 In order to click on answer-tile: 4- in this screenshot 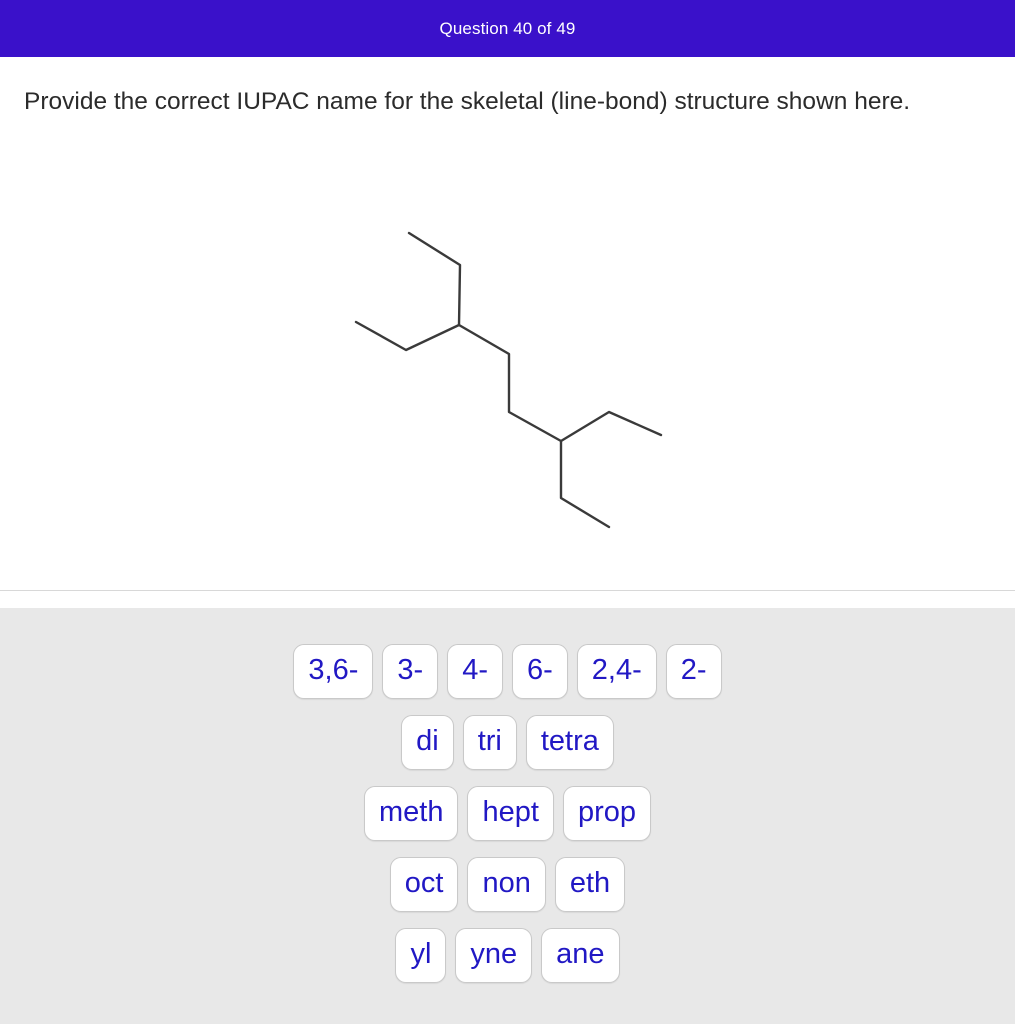, I will do `click(475, 671)`.